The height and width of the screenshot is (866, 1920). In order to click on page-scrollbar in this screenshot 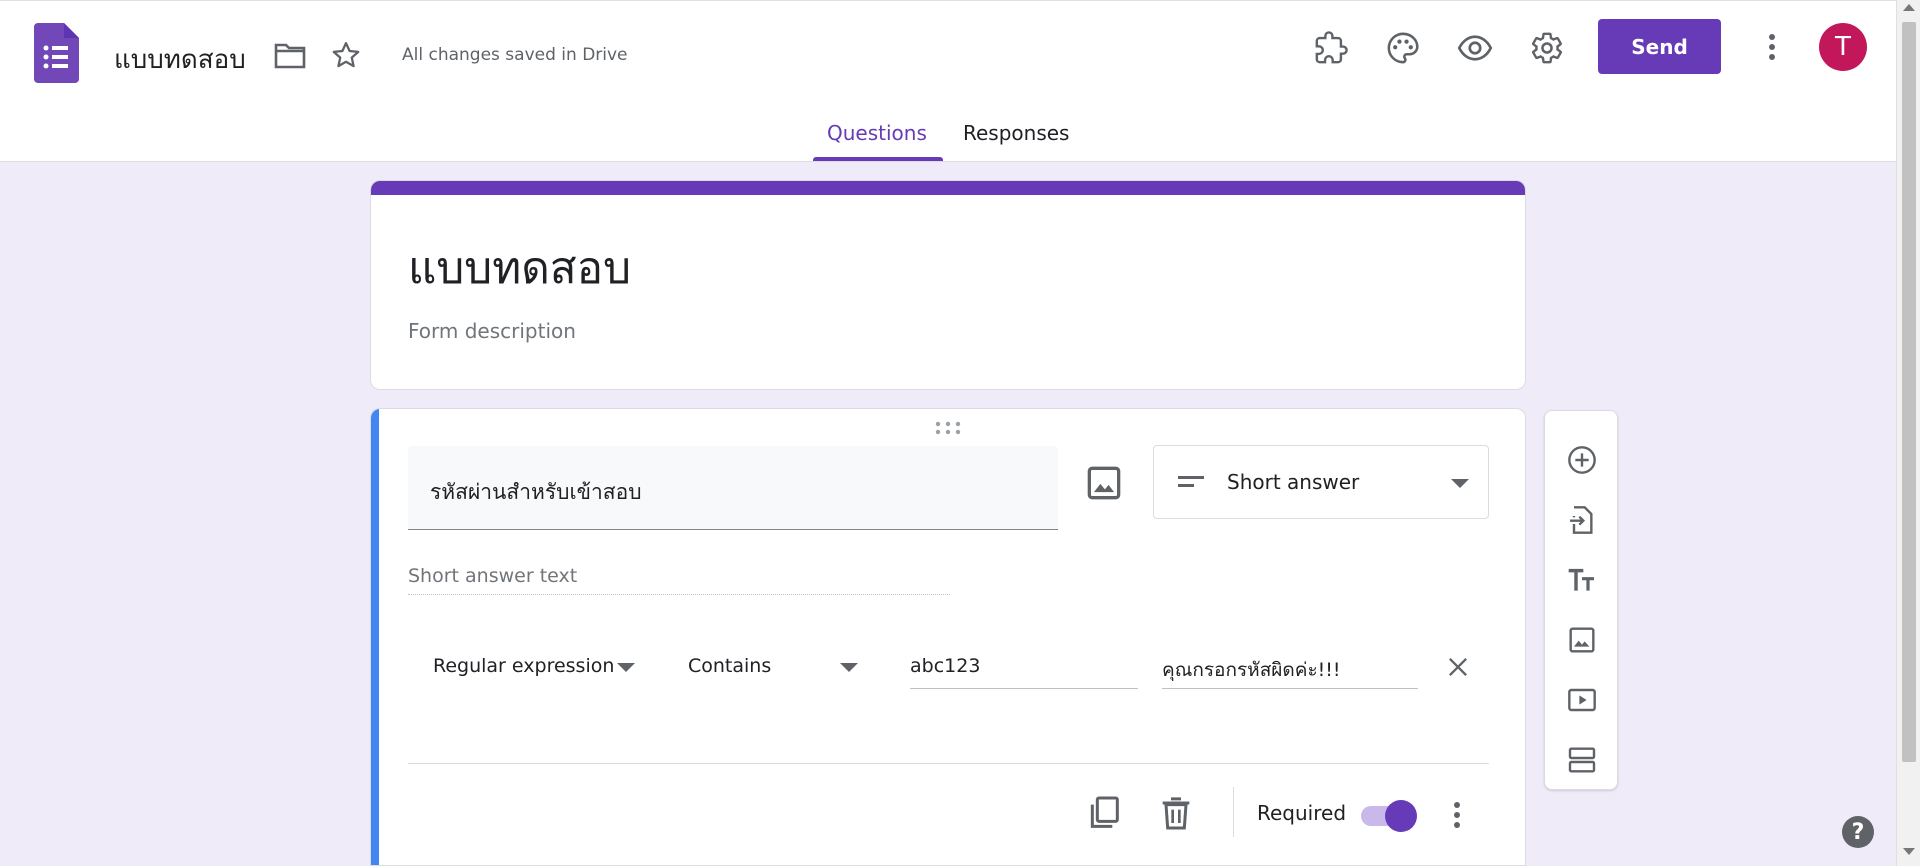, I will do `click(1908, 433)`.